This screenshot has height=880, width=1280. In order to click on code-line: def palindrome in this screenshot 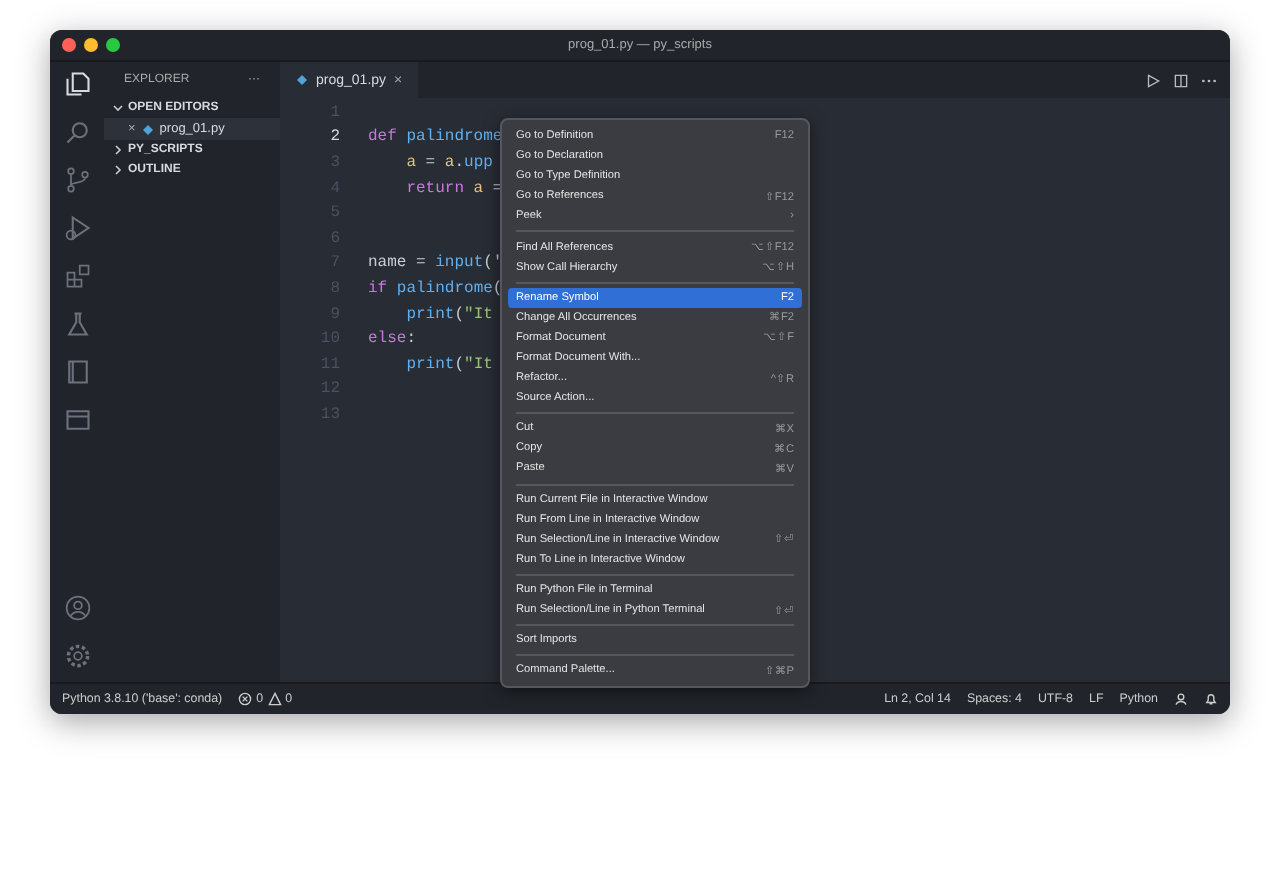, I will do `click(435, 137)`.